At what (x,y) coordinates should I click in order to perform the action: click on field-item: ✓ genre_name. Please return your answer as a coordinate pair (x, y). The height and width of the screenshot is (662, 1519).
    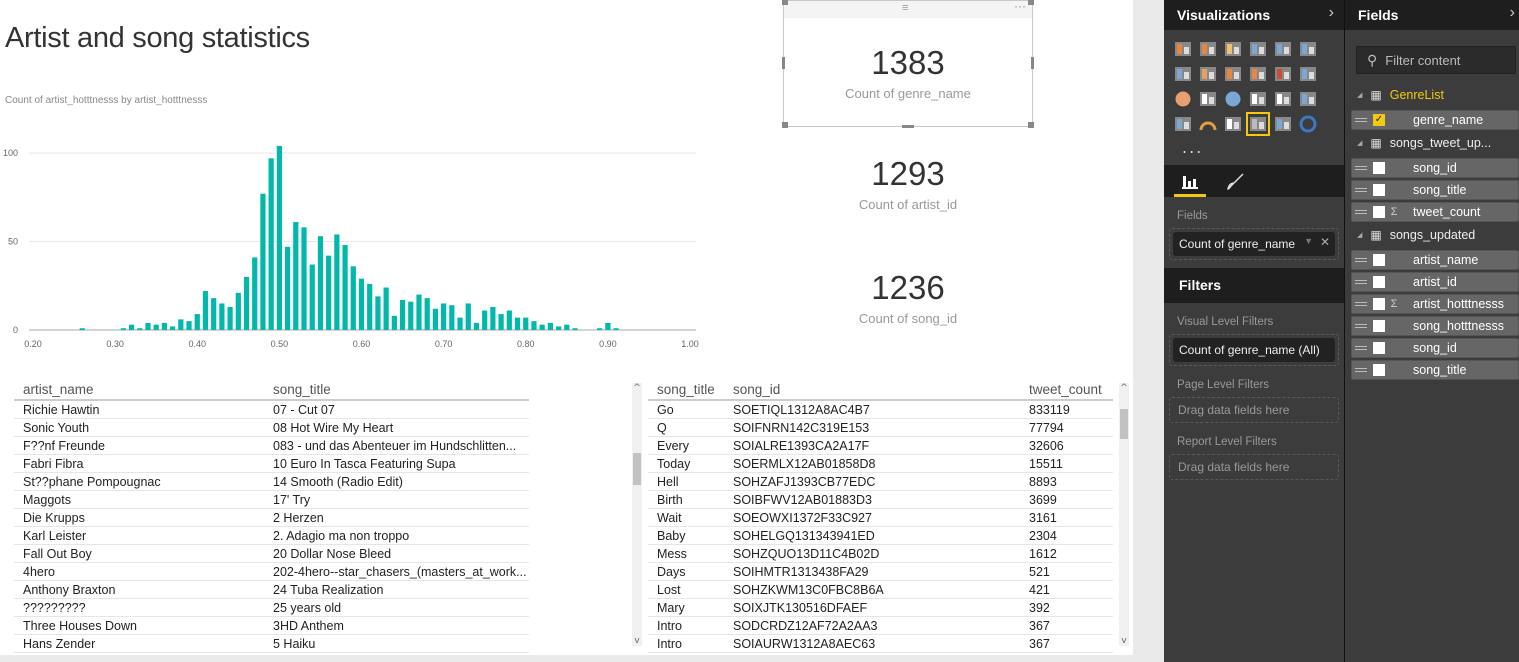
    Looking at the image, I should click on (1435, 120).